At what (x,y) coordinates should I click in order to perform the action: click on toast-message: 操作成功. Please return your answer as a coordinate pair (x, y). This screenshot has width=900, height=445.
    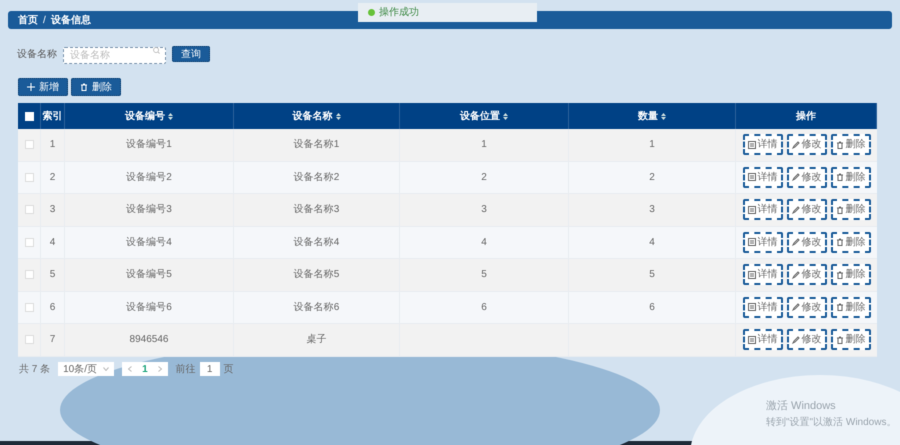
    Looking at the image, I should click on (447, 12).